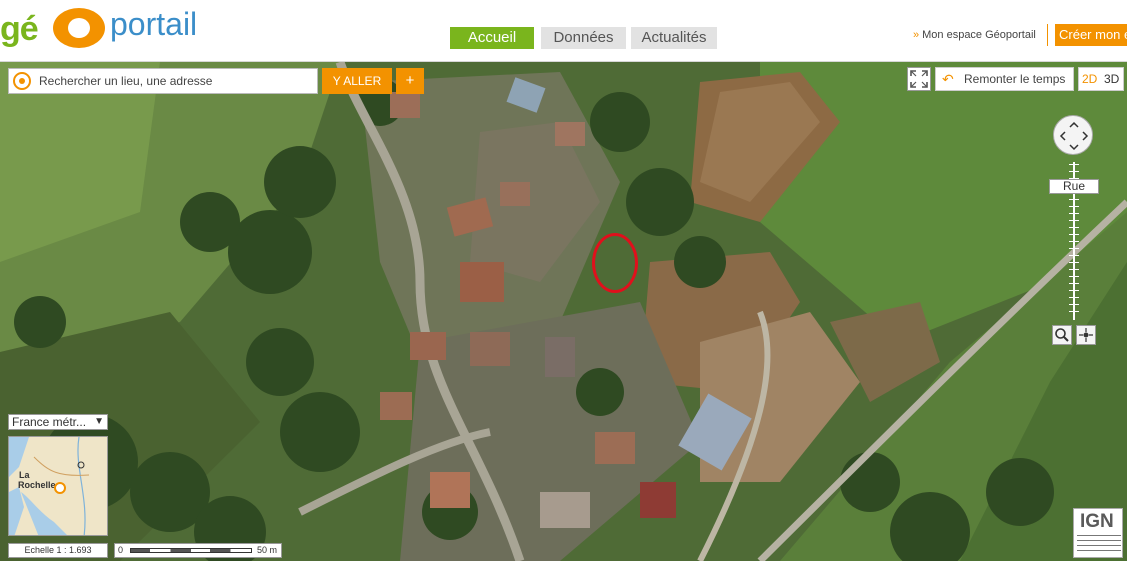 The height and width of the screenshot is (561, 1127). What do you see at coordinates (24, 475) in the screenshot?
I see `overview-label-la: La` at bounding box center [24, 475].